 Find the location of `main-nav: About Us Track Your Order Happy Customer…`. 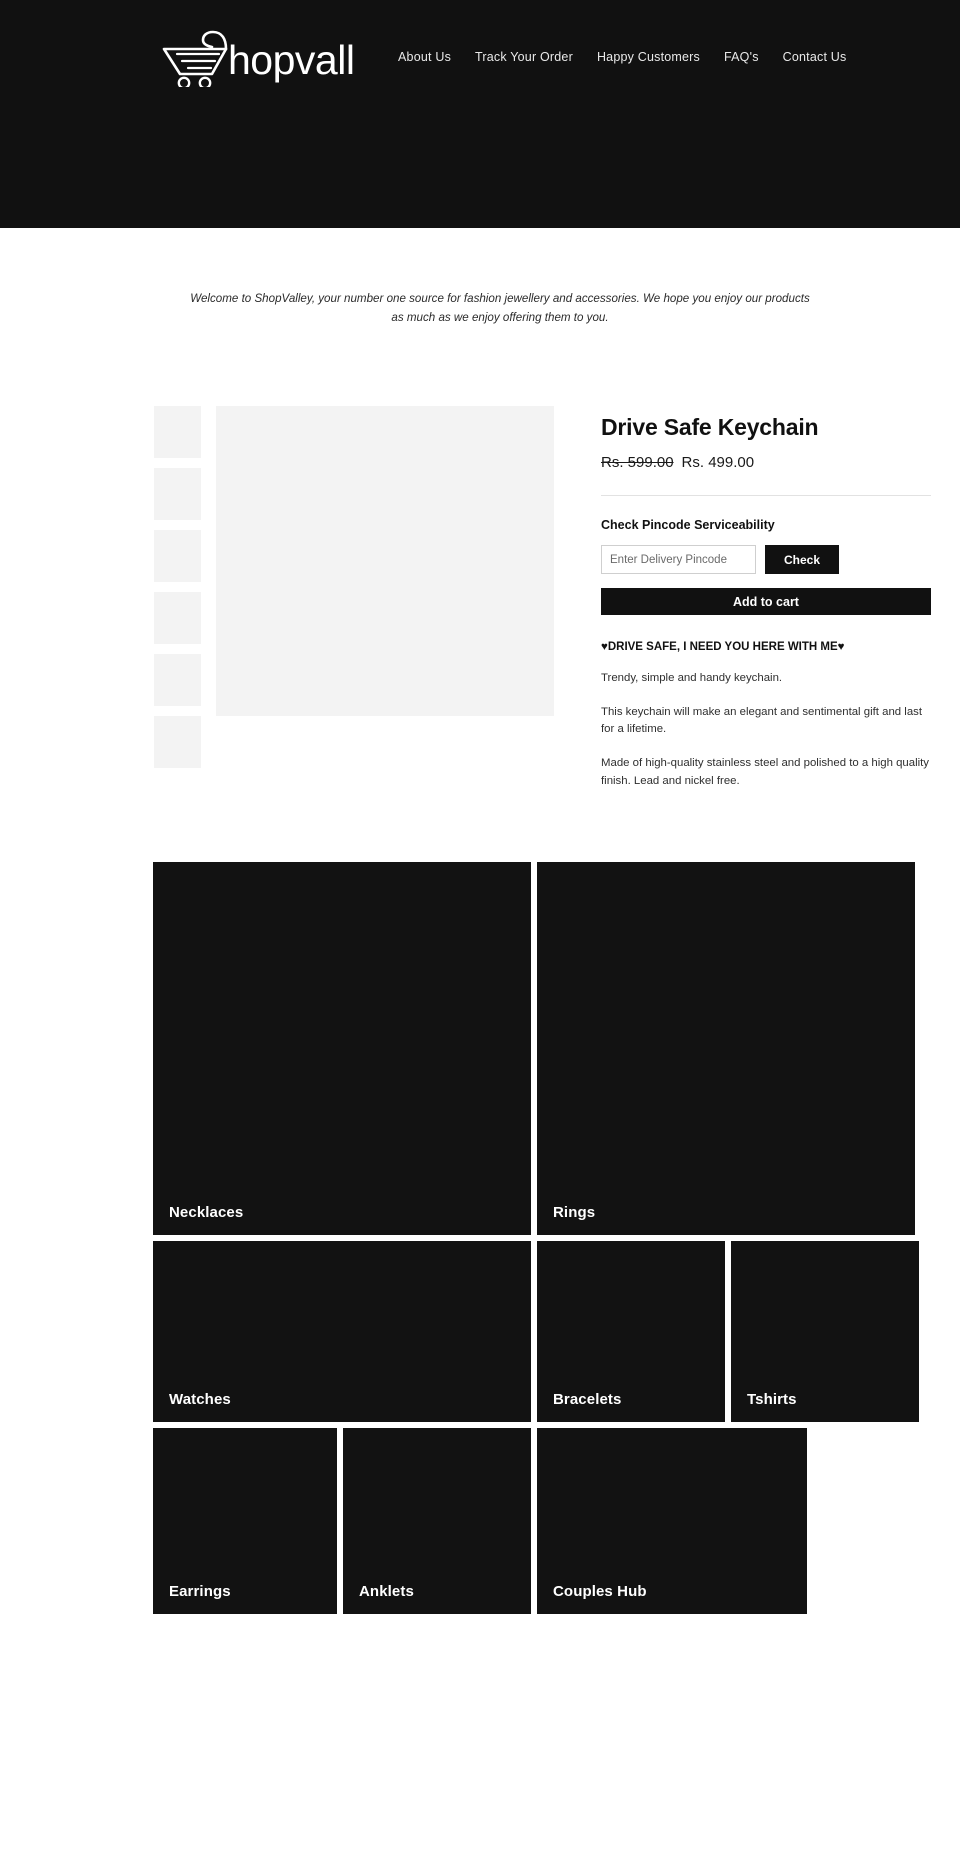

main-nav: About Us Track Your Order Happy Customer… is located at coordinates (622, 57).